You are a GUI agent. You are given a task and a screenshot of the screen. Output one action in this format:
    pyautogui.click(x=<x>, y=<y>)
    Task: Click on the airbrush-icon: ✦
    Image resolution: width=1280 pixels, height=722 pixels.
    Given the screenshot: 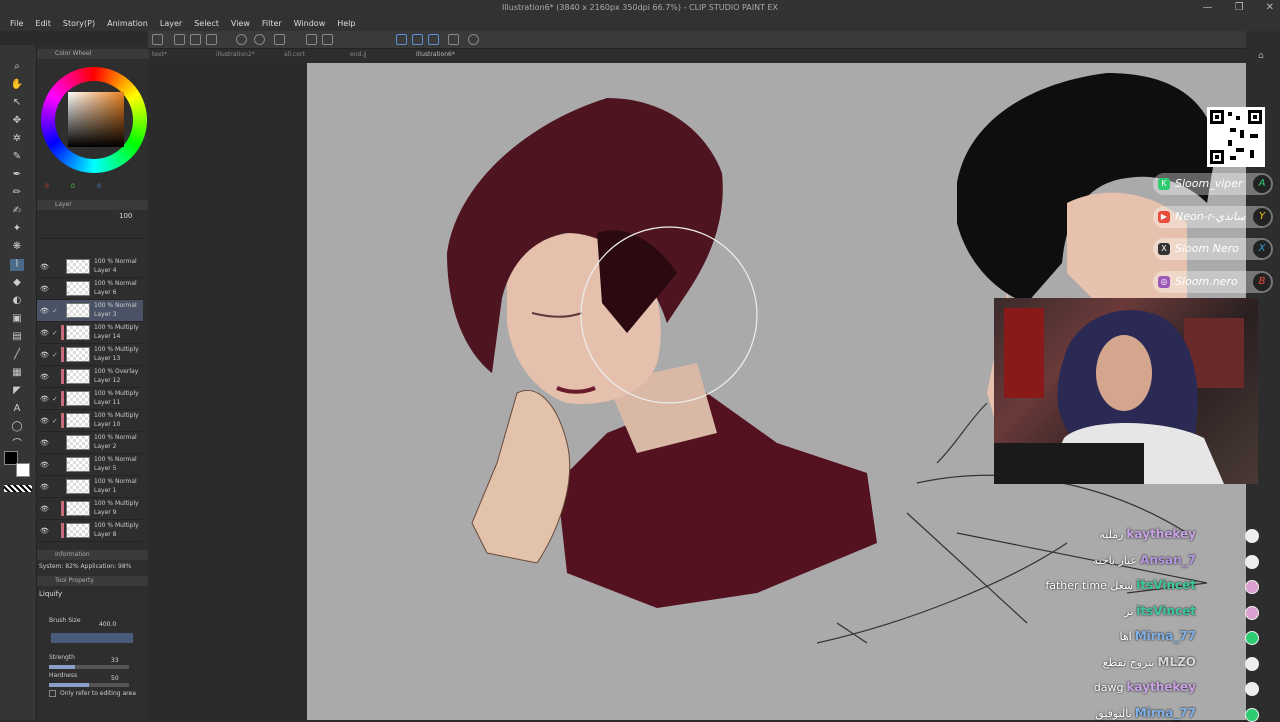 What is the action you would take?
    pyautogui.click(x=17, y=229)
    